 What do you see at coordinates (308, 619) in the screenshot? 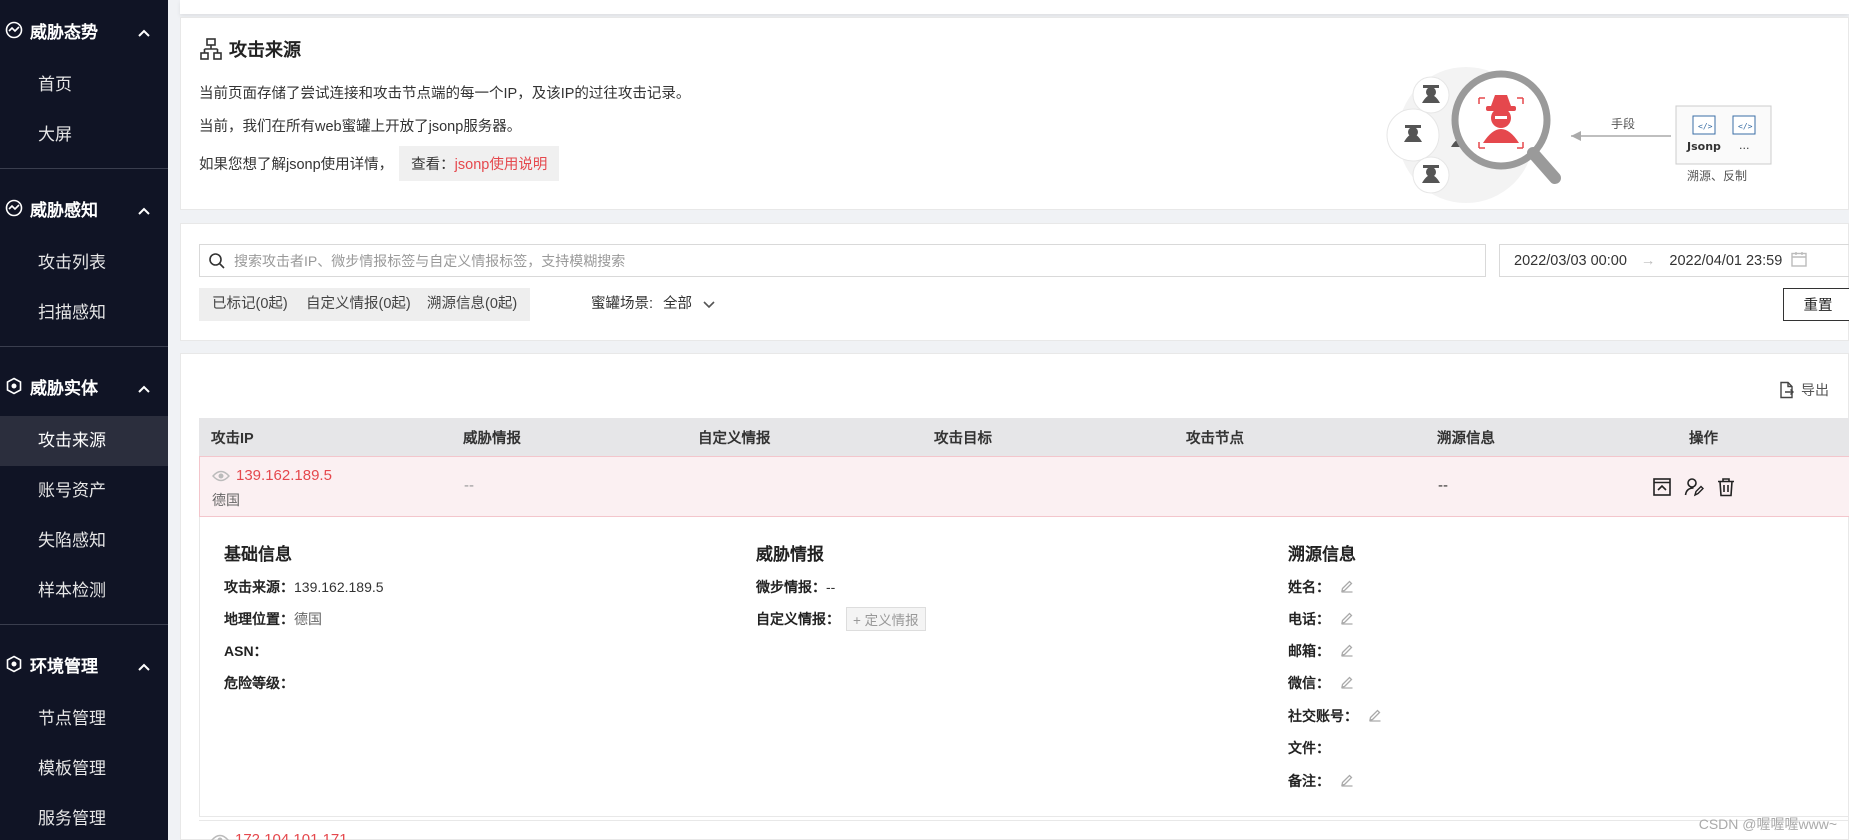
I see `field-value: 德国` at bounding box center [308, 619].